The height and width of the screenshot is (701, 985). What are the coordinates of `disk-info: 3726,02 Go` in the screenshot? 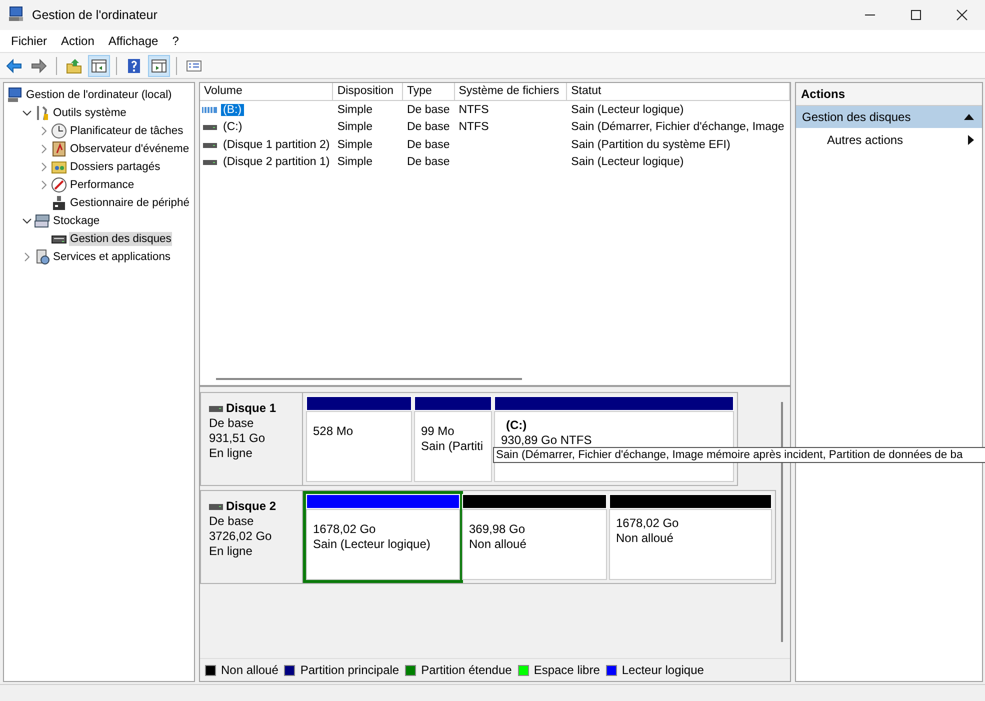 It's located at (241, 536).